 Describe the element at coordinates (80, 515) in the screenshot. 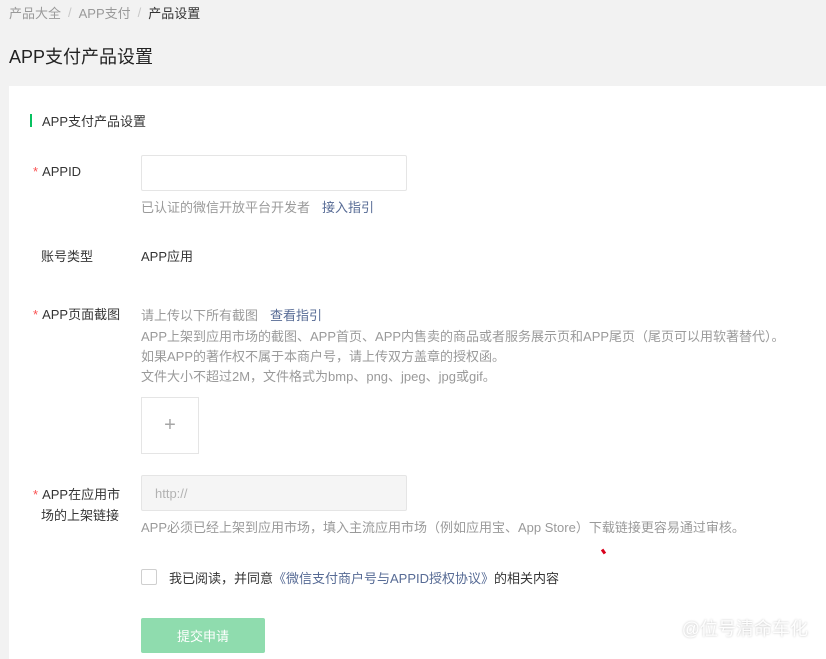

I see `market-link-label-line2: 场的上架链接` at that location.